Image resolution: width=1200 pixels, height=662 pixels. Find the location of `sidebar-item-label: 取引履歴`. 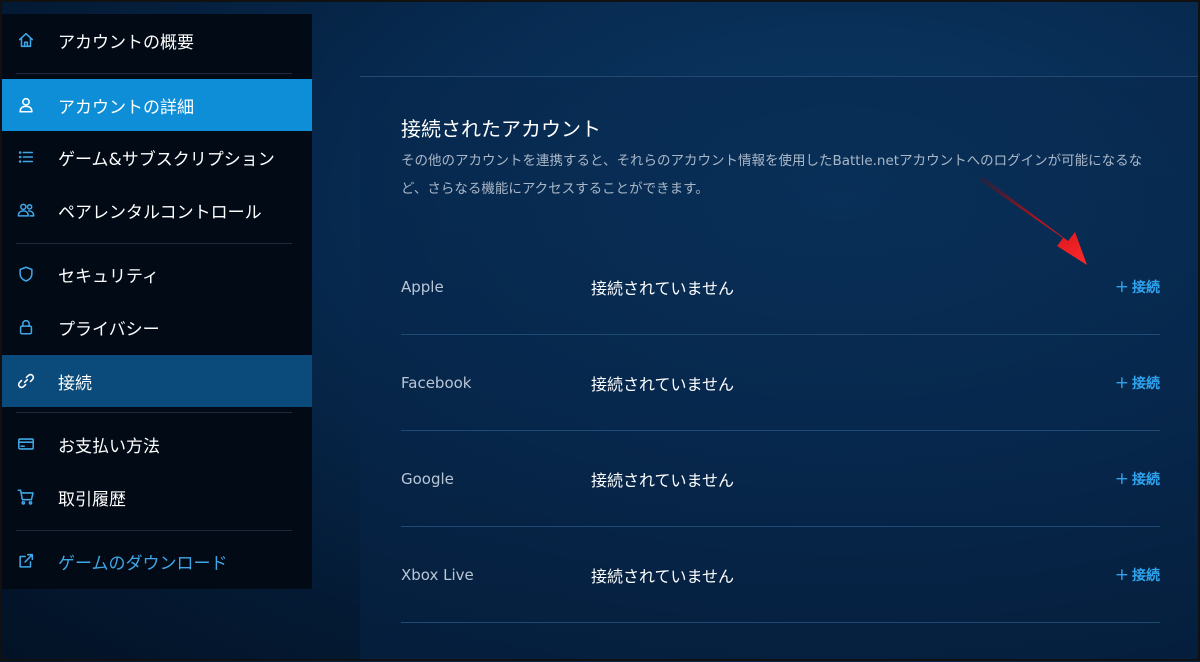

sidebar-item-label: 取引履歴 is located at coordinates (92, 499).